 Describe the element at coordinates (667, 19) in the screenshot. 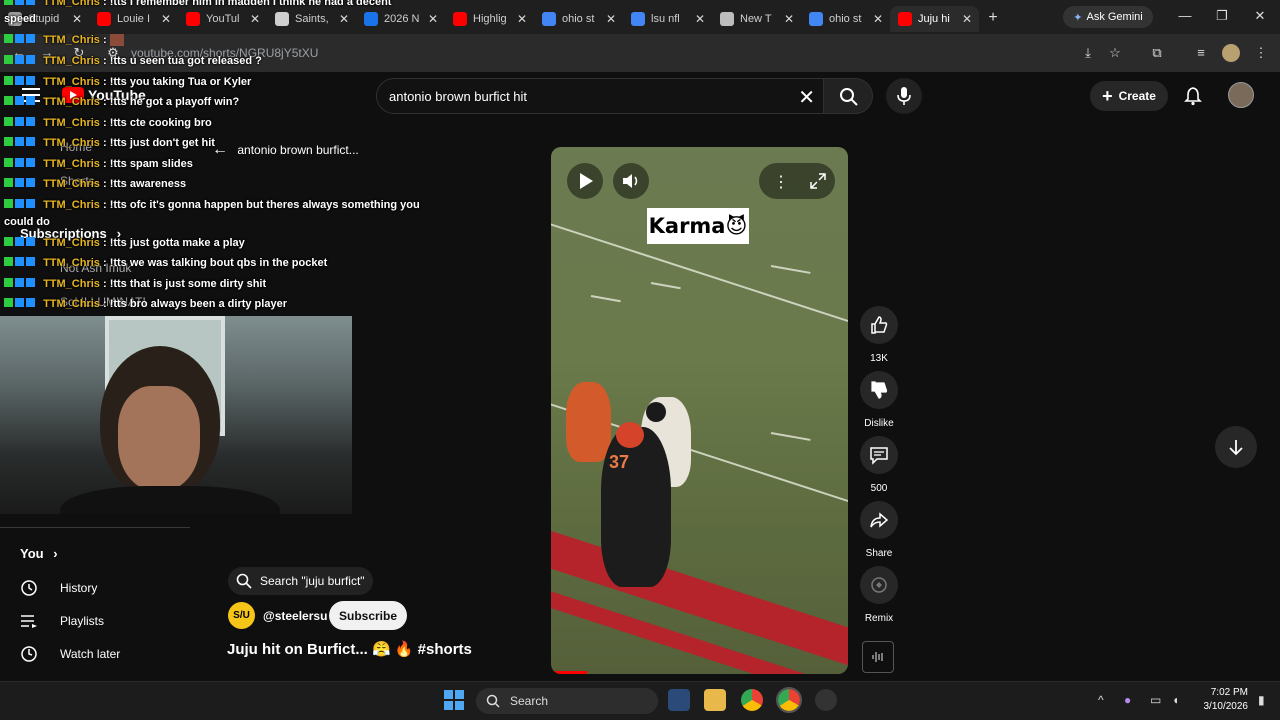

I see `browser-tab: lsu nfl ✕` at that location.